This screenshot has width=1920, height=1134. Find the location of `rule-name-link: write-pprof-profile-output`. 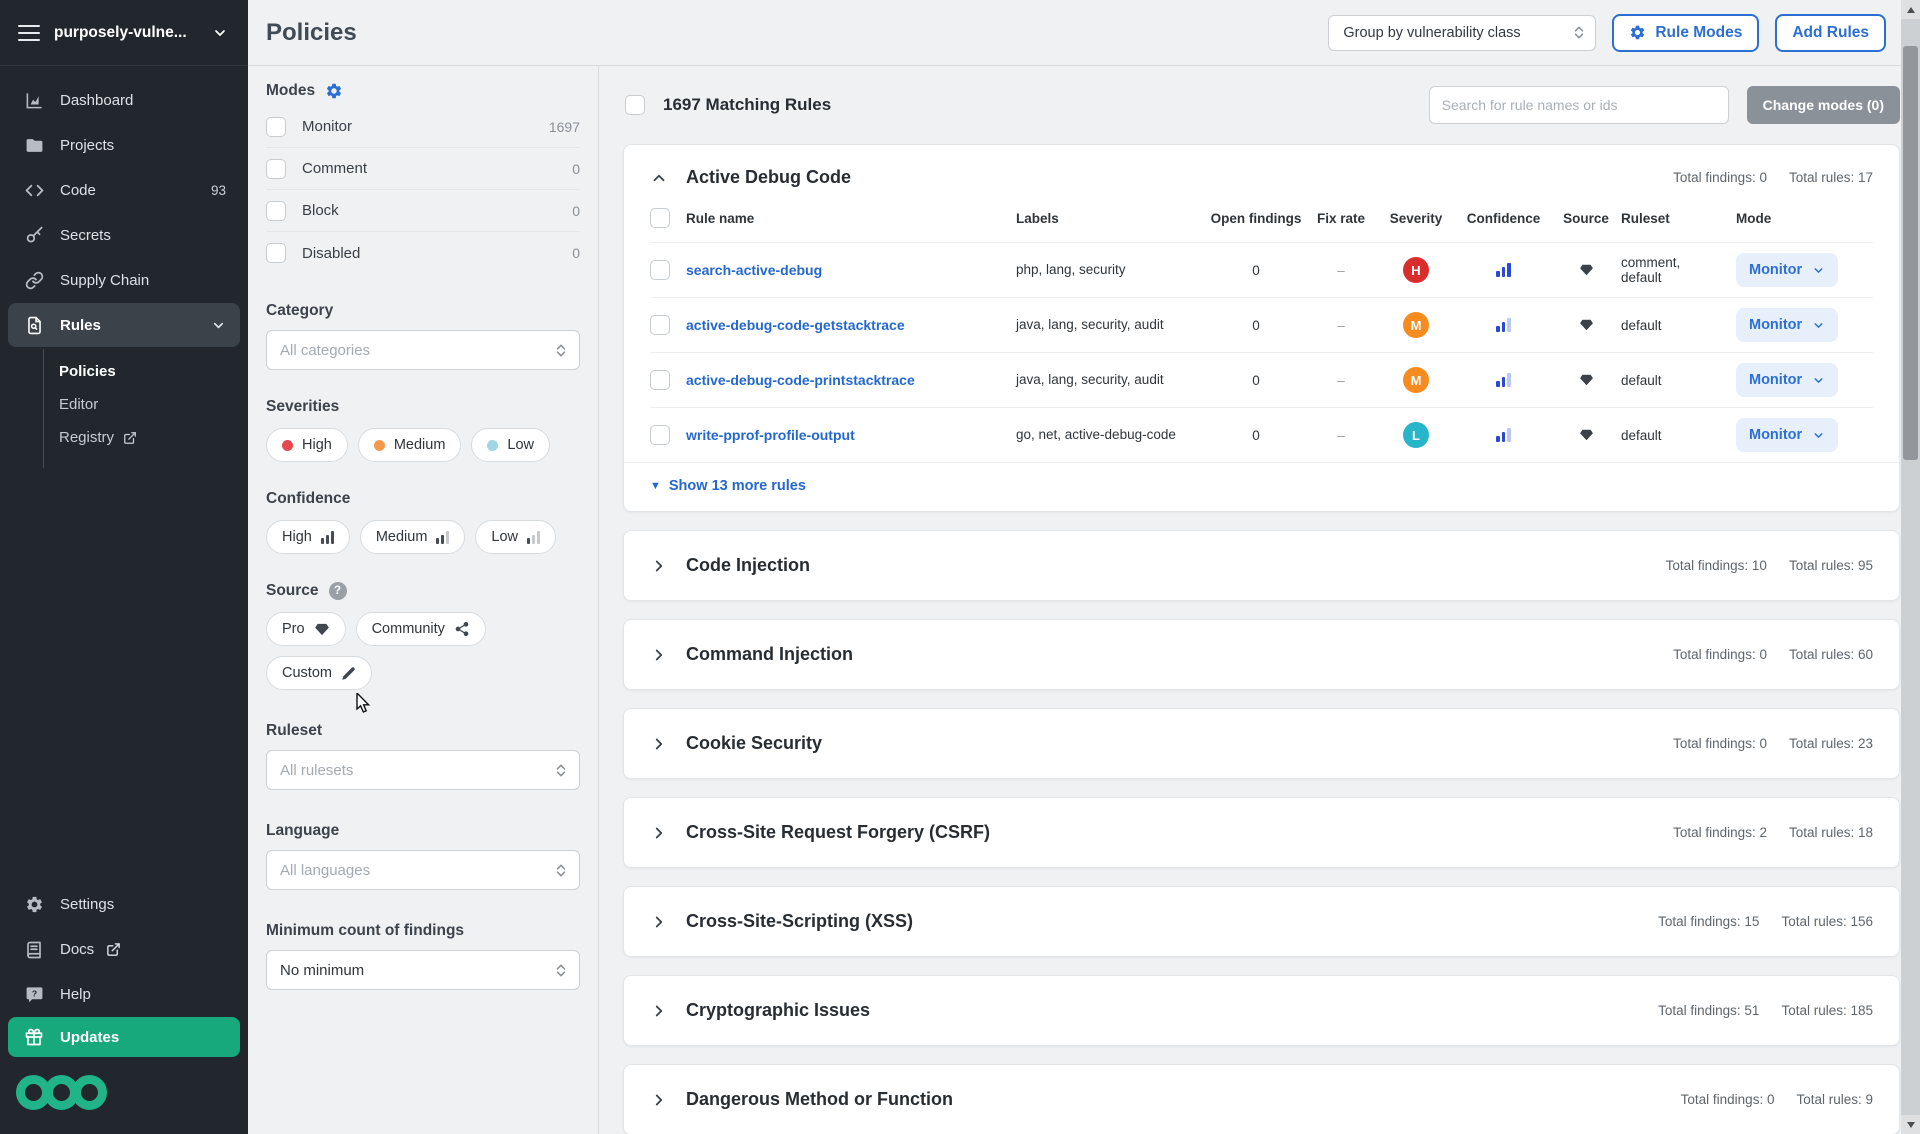

rule-name-link: write-pprof-profile-output is located at coordinates (851, 435).